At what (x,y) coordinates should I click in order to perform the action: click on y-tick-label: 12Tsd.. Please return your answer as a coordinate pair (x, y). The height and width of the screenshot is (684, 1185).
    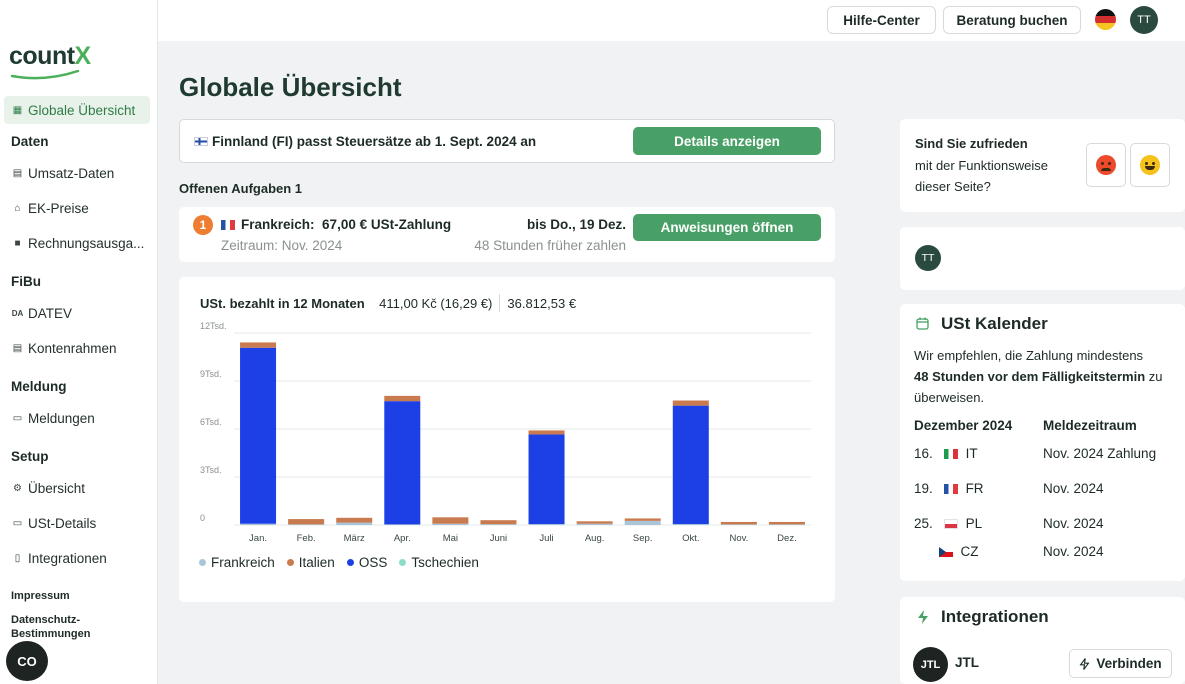
    Looking at the image, I should click on (213, 326).